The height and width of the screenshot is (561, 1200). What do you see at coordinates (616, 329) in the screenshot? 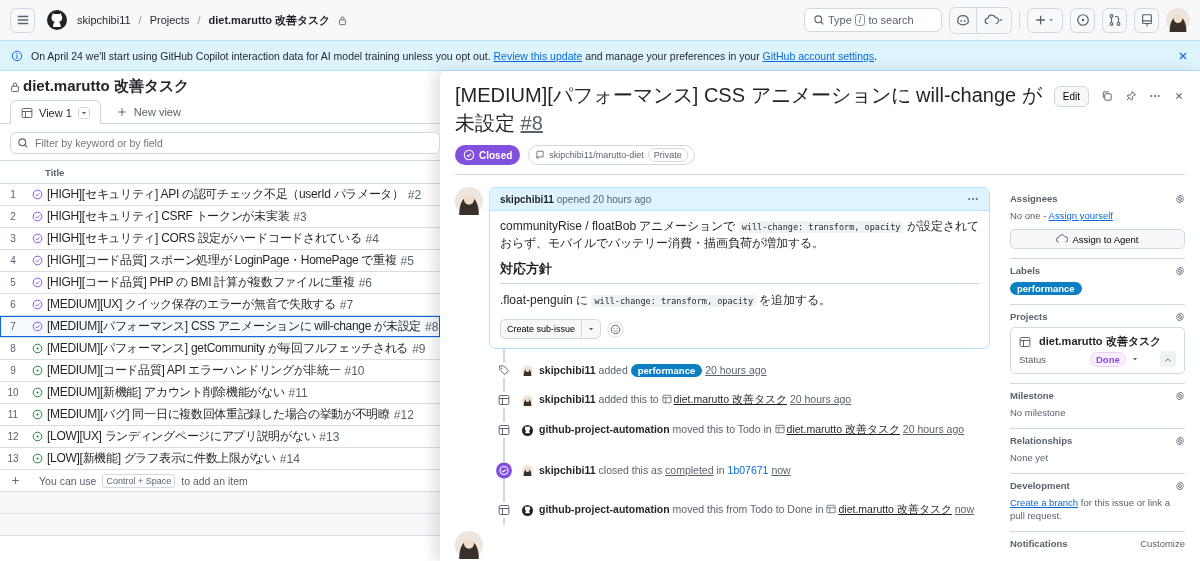
I see `emoji-icon` at bounding box center [616, 329].